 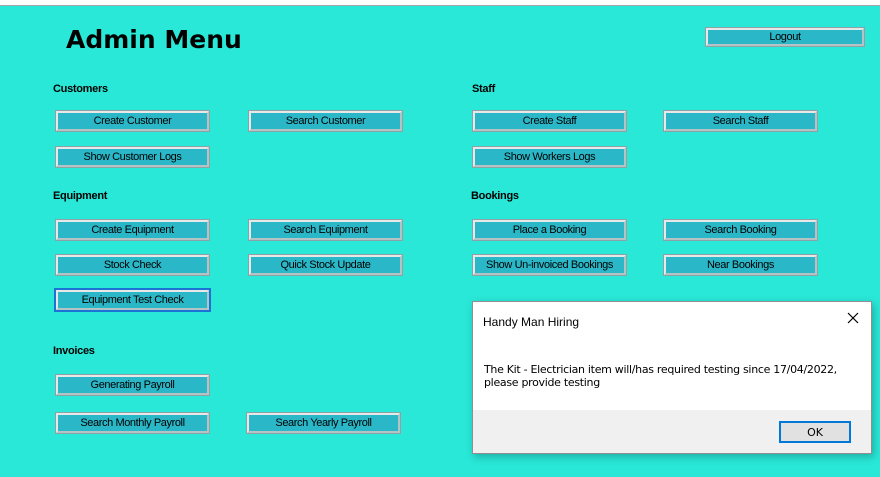 I want to click on customers-heading: Customers, so click(x=80, y=89).